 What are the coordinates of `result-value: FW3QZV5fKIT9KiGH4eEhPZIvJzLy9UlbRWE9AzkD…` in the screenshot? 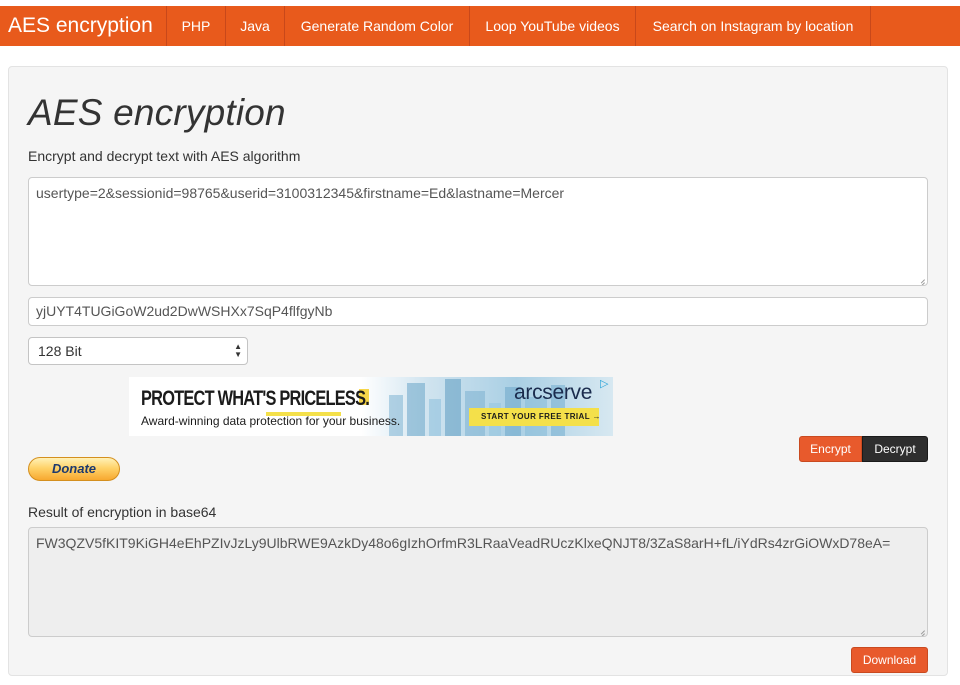 It's located at (463, 543).